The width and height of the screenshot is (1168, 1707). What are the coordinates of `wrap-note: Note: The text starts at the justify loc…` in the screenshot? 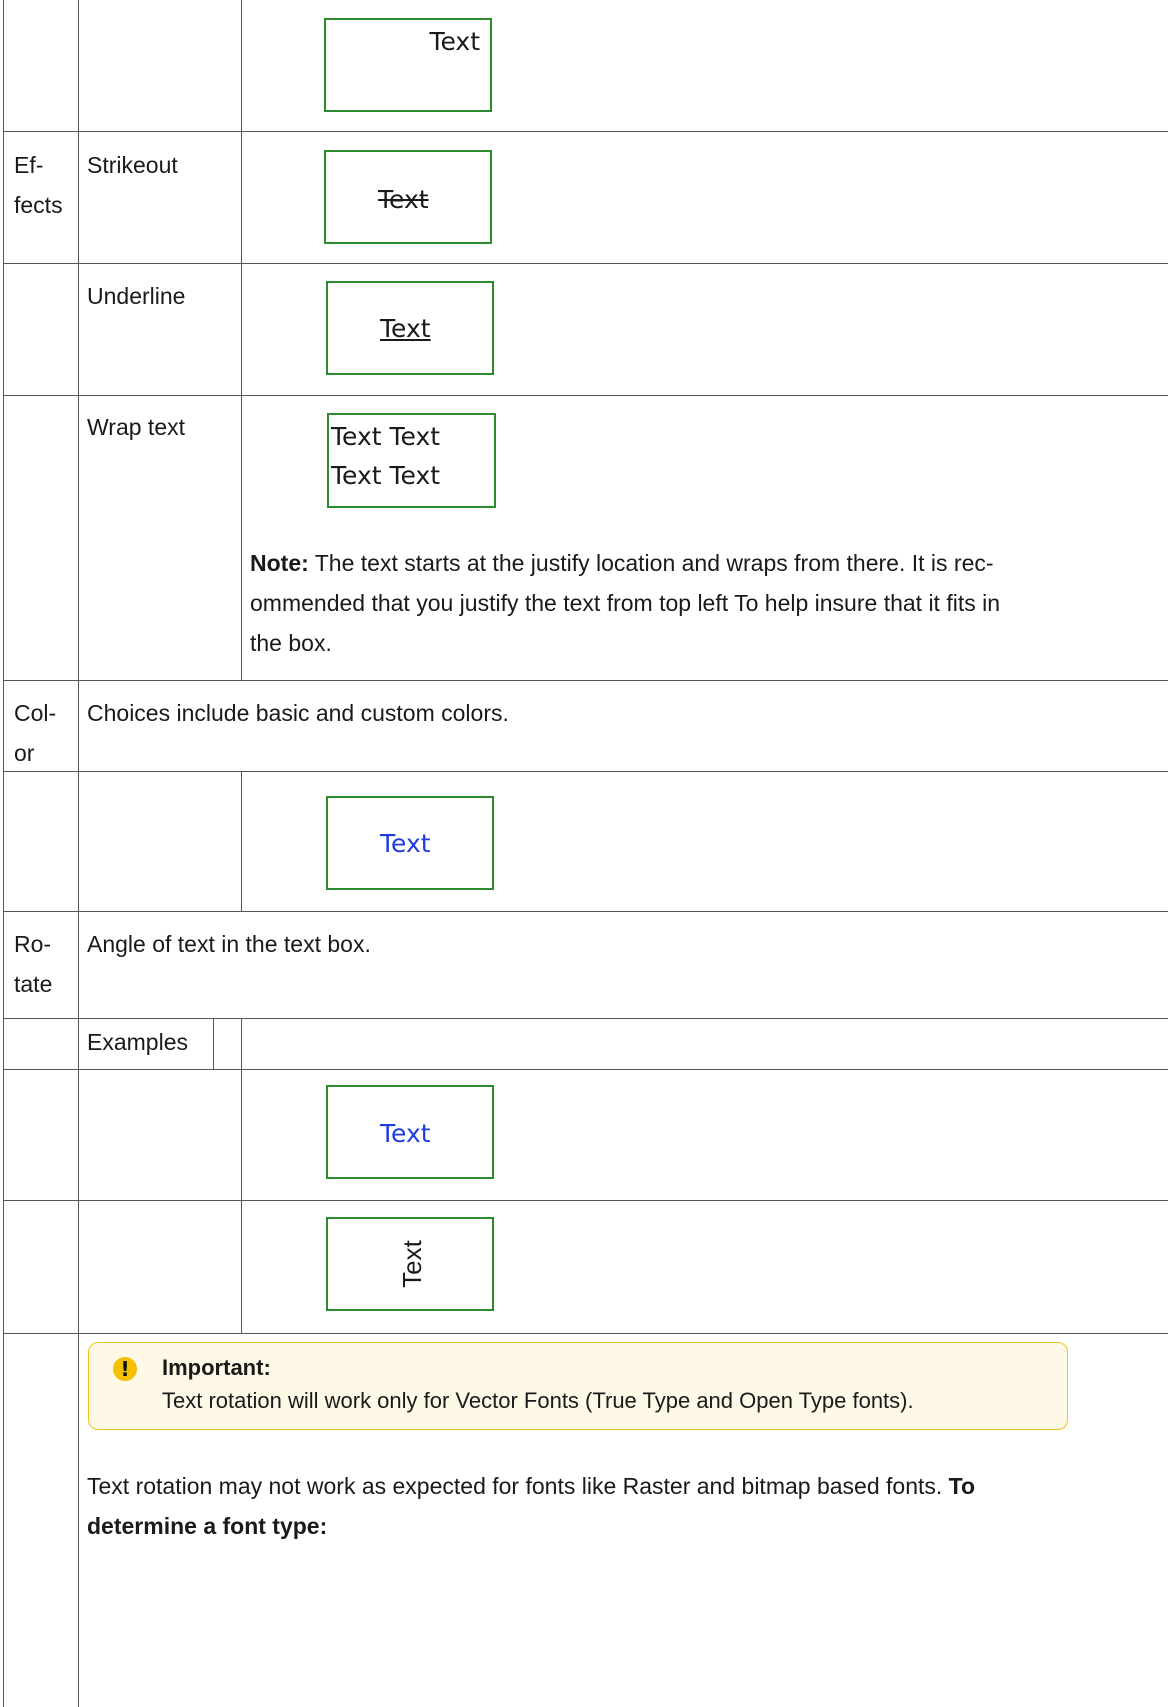 It's located at (680, 603).